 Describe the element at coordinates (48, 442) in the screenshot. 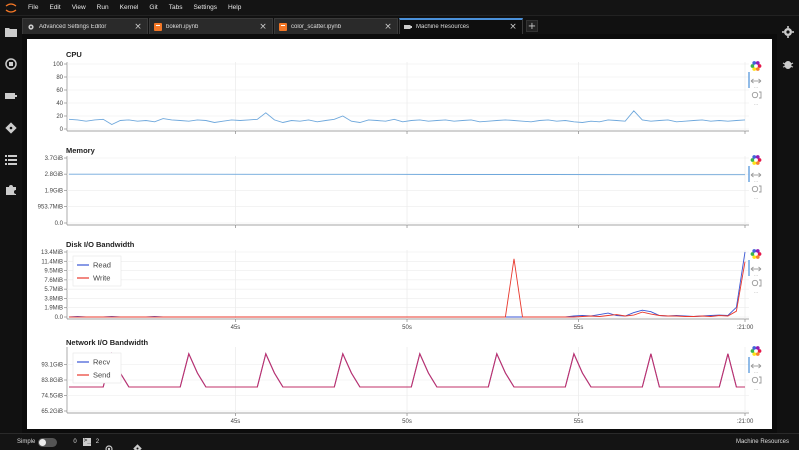

I see `simple-mode-toggle` at that location.